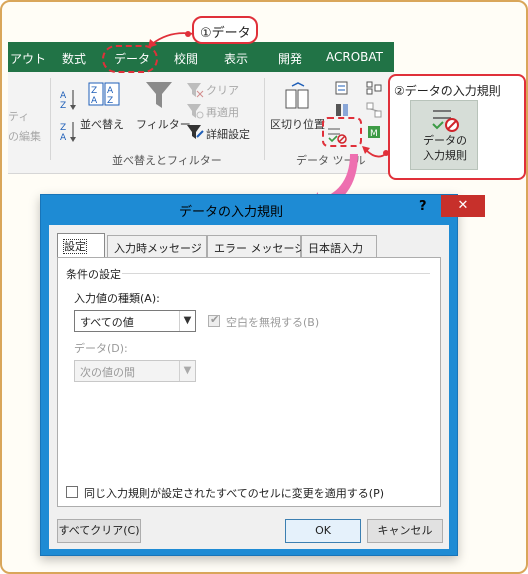  I want to click on ribbon-fragment: の編集, so click(24, 136).